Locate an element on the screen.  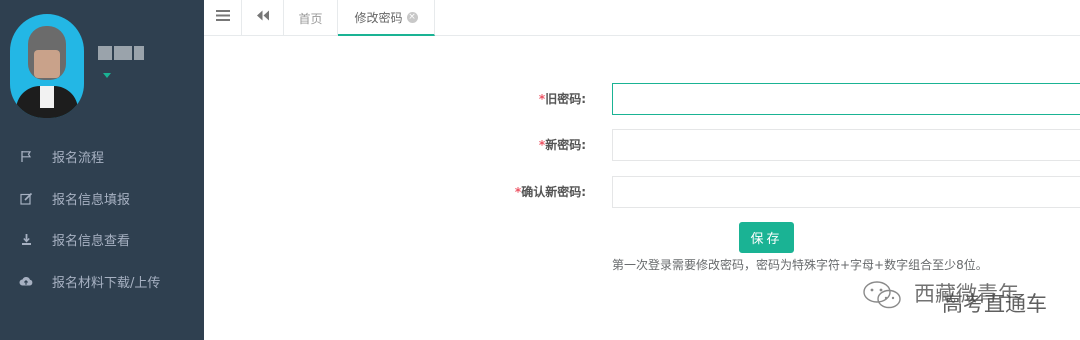
sidebar-menu: 报名流程 报名信息填报 报名信息查看 报名材料下载/上传 is located at coordinates (102, 219).